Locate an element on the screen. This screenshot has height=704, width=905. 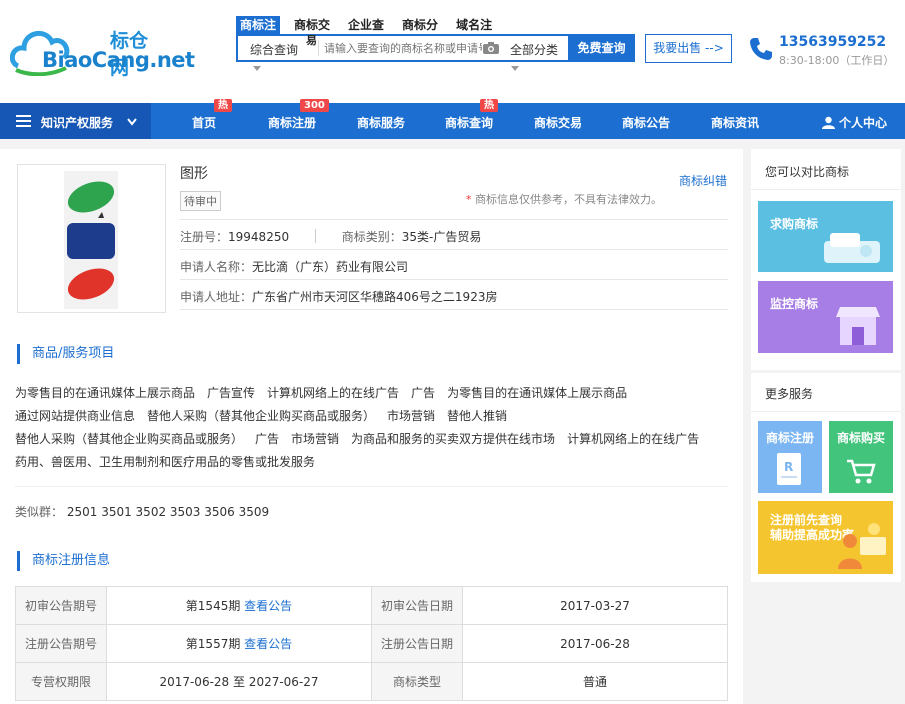
site-logo: 标仓网 BiaoCang.net is located at coordinates (102, 50).